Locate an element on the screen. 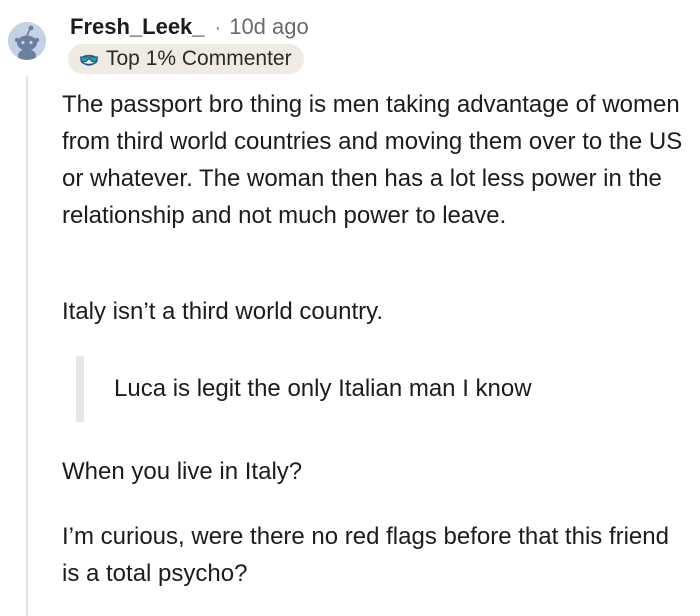 This screenshot has width=700, height=616. sunglasses-face-icon is located at coordinates (89, 59).